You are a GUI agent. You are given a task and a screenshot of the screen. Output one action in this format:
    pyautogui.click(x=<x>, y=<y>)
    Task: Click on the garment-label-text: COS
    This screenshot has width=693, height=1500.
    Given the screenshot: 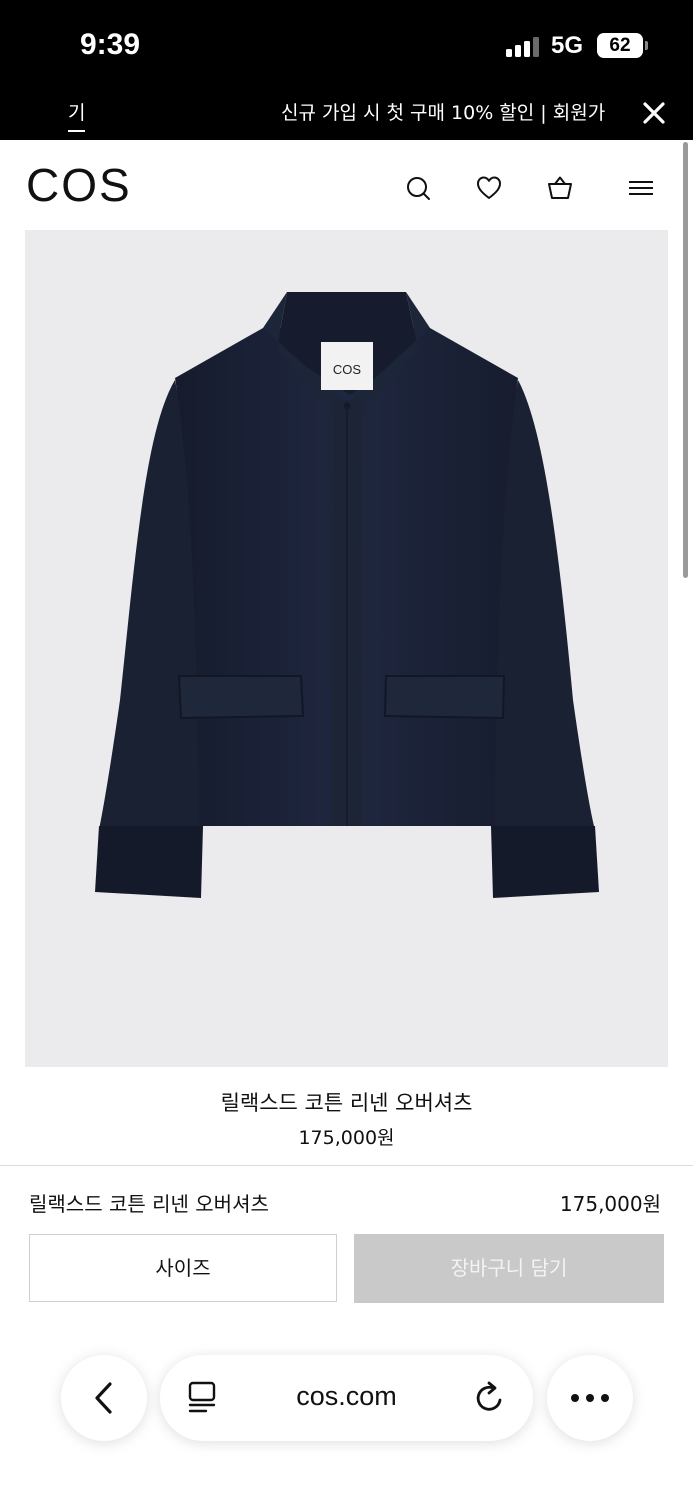 What is the action you would take?
    pyautogui.click(x=347, y=369)
    